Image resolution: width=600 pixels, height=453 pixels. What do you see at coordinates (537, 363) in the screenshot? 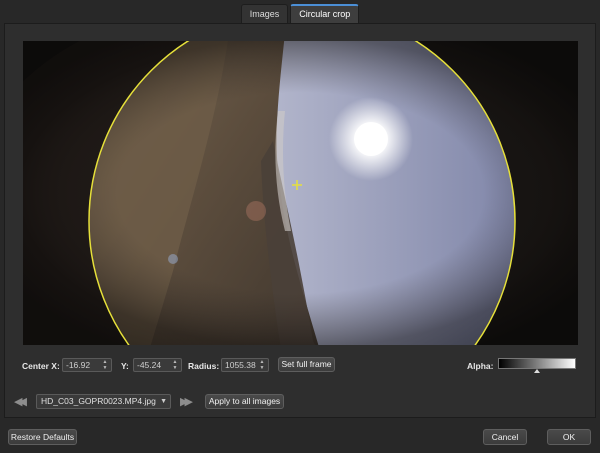
I see `alpha-slider` at bounding box center [537, 363].